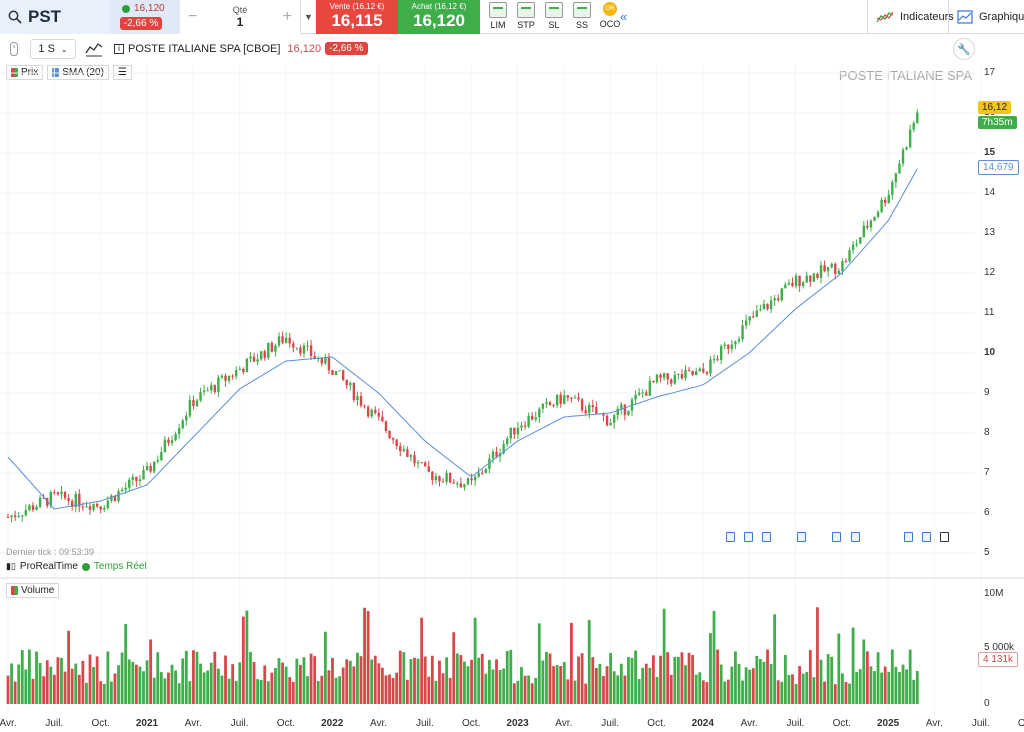 This screenshot has width=1024, height=732. I want to click on x-tick-label: 2023, so click(517, 723).